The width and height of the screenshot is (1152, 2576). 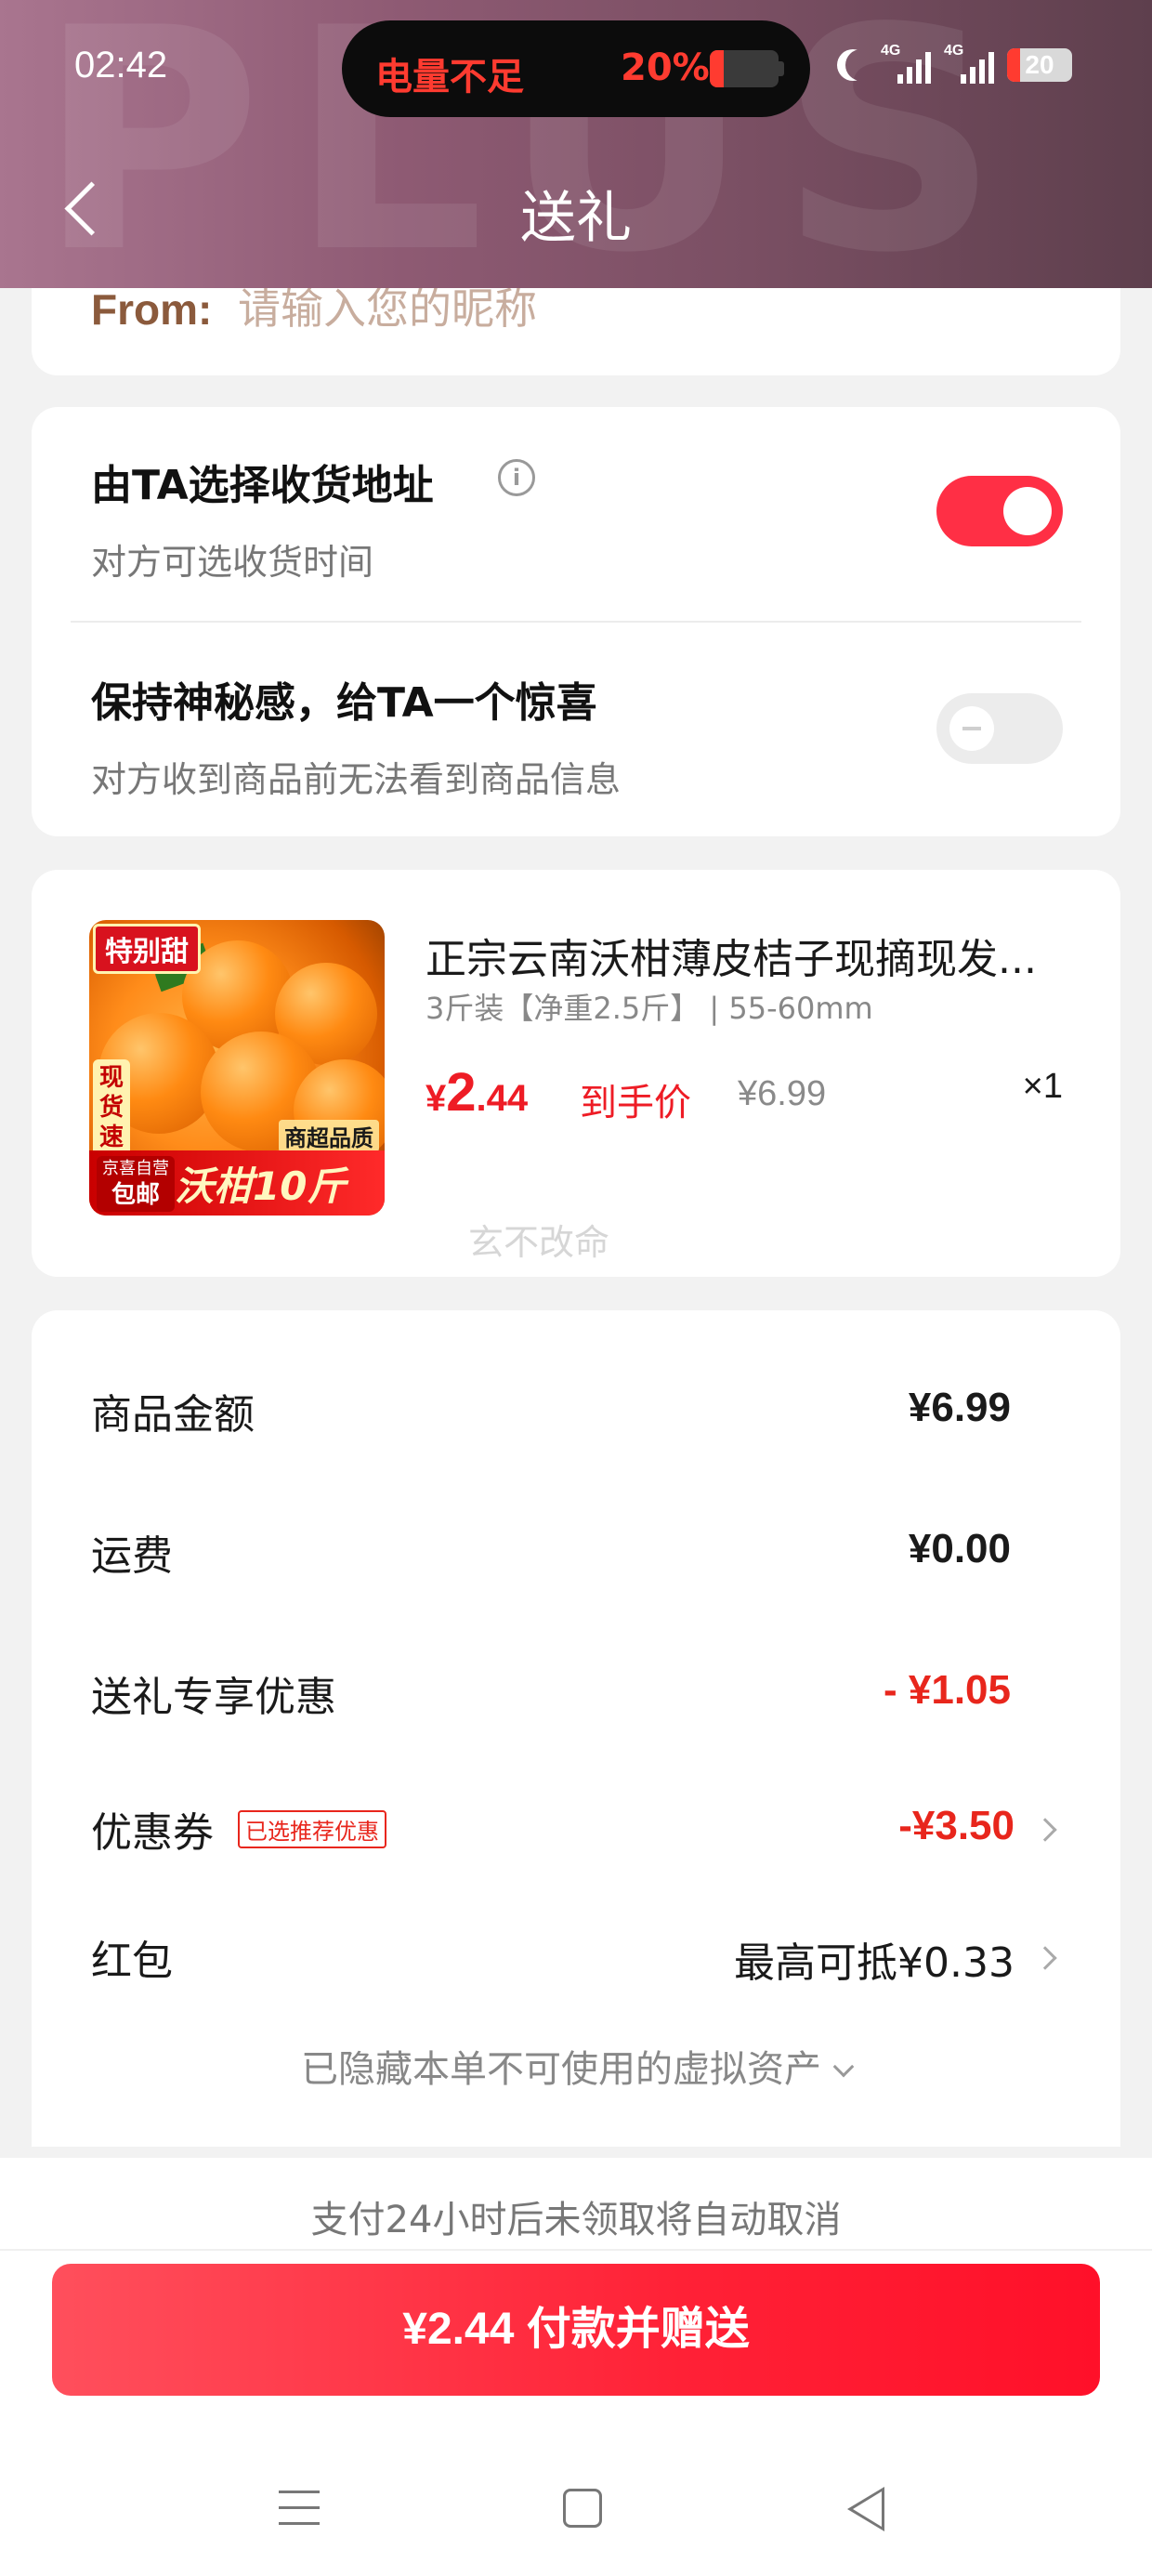 I want to click on address-option-subtitle: 对方可选收货时间, so click(x=232, y=562).